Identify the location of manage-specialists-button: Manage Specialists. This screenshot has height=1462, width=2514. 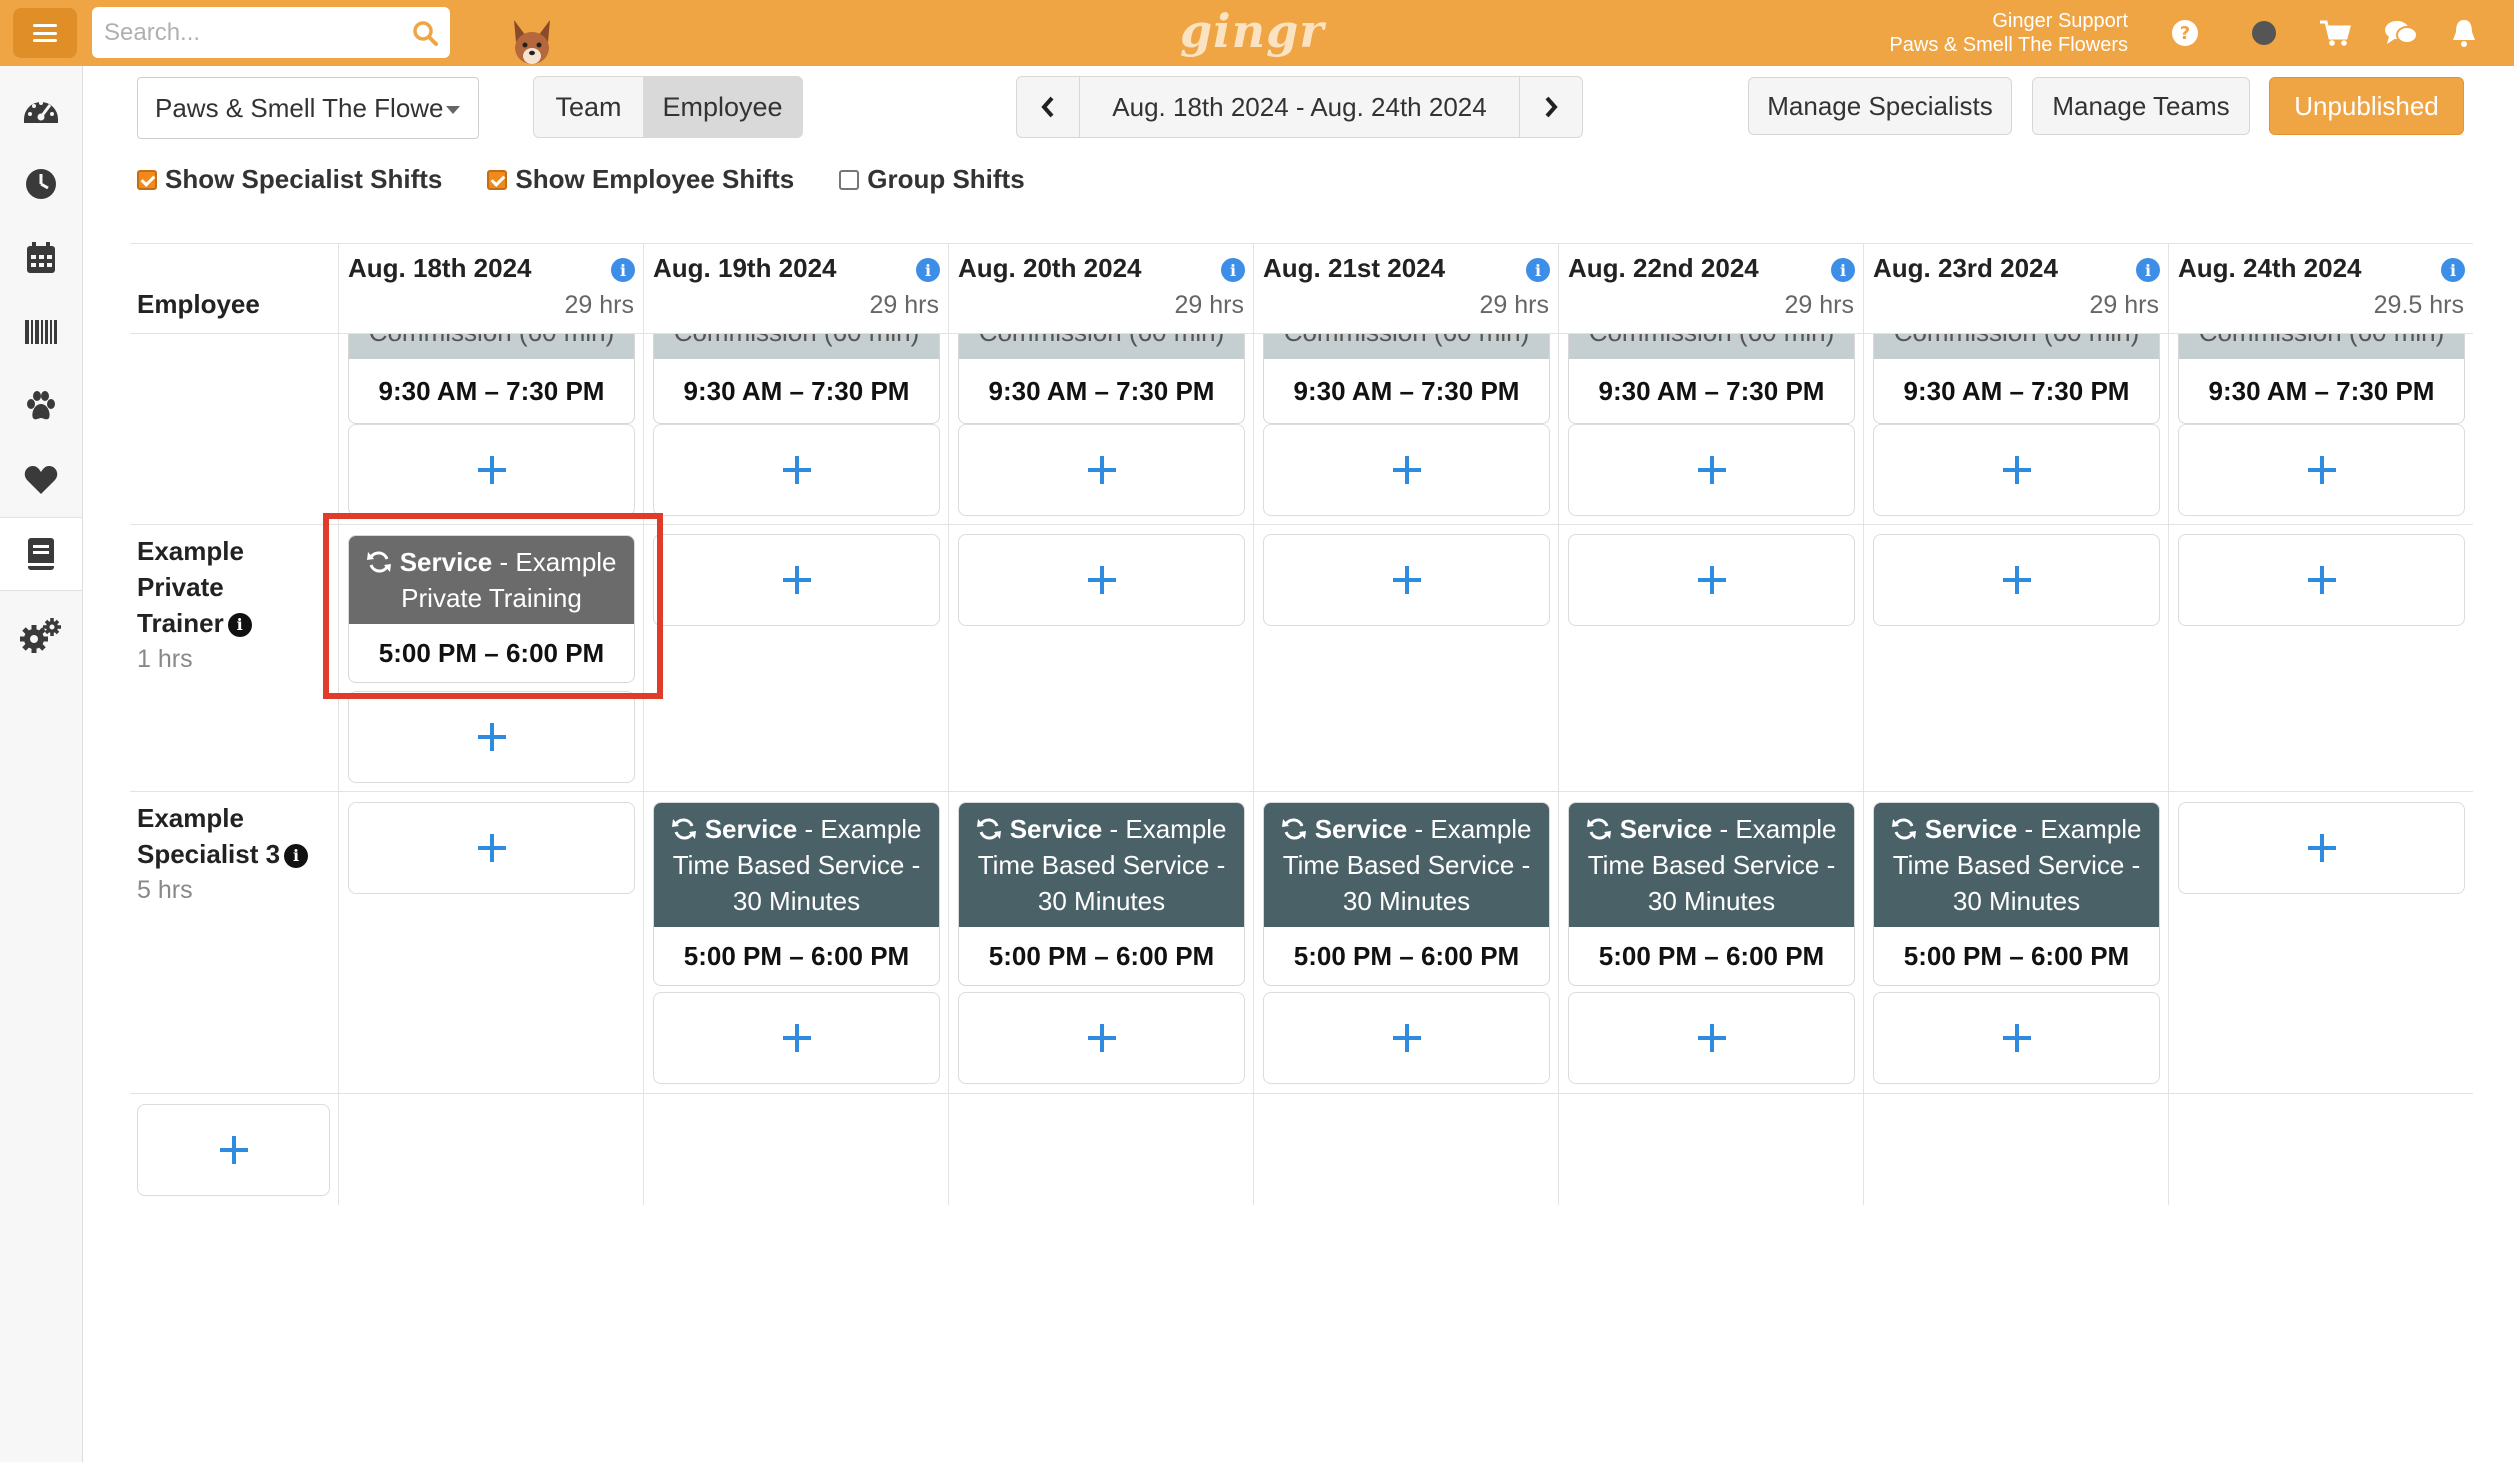
(1880, 106).